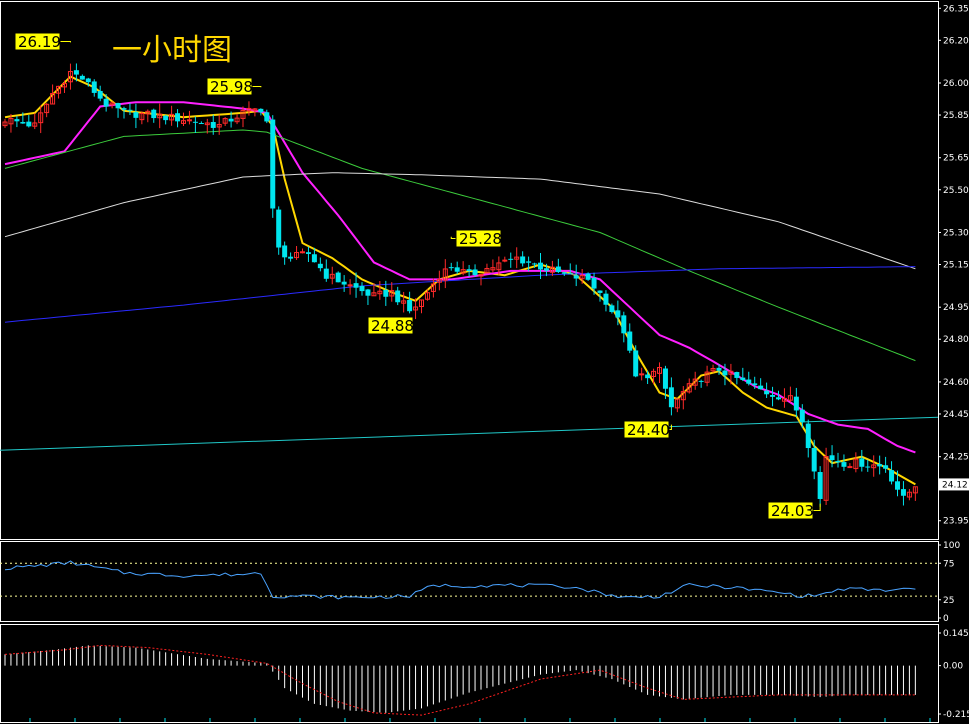 The width and height of the screenshot is (969, 724). What do you see at coordinates (956, 308) in the screenshot?
I see `axis-tick-label: 24.95` at bounding box center [956, 308].